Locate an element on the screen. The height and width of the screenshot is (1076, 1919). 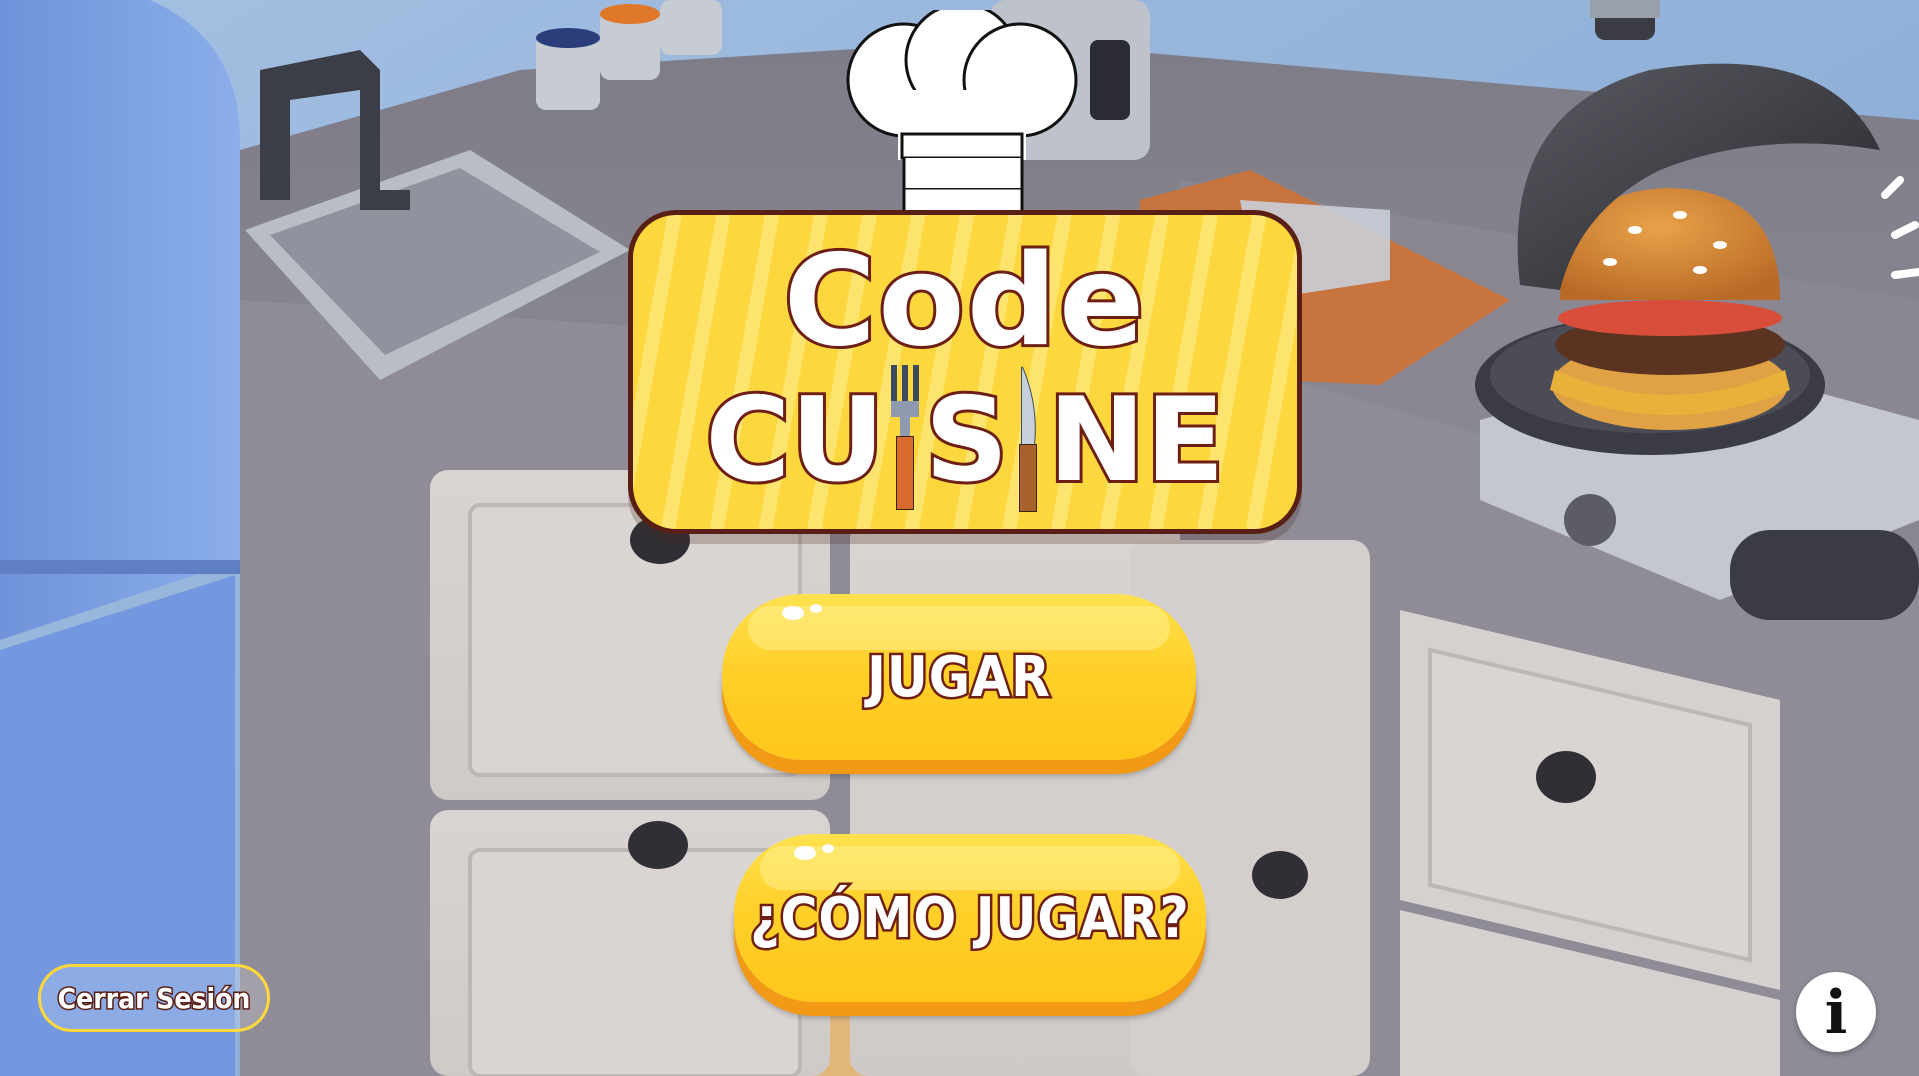
logo-text-cu: CU is located at coordinates (794, 440).